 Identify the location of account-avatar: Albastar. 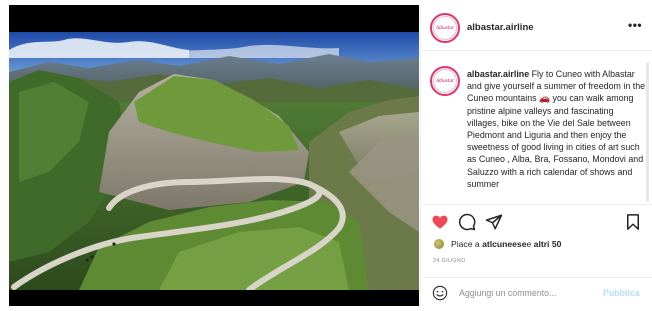
(445, 28).